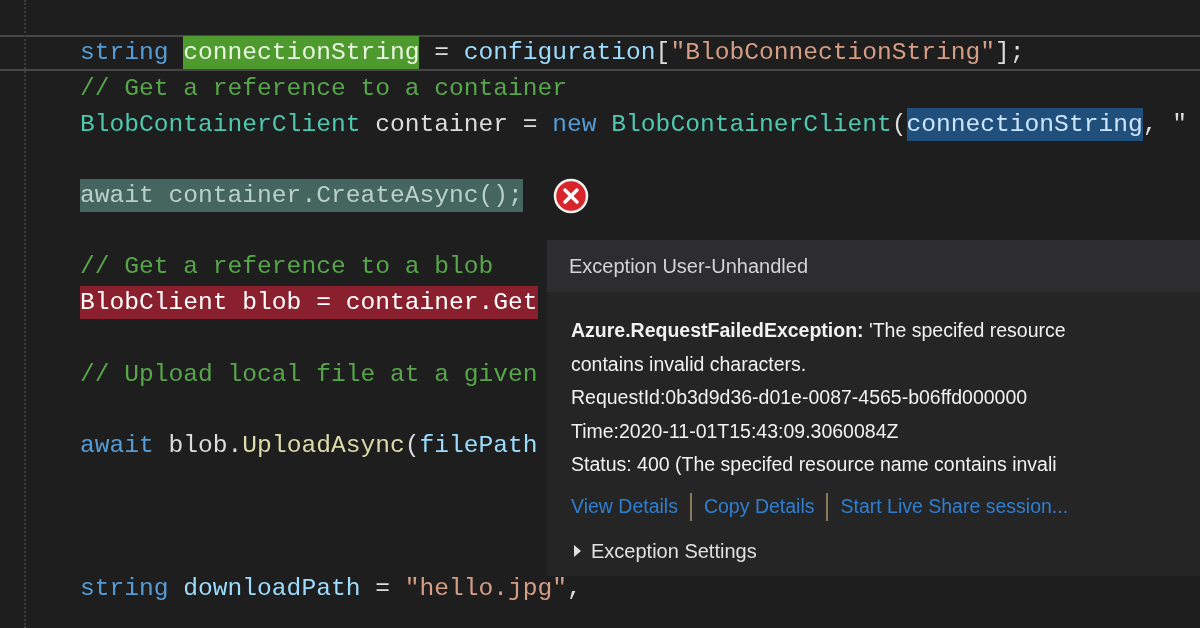  I want to click on code-token: "BlobConnectionString", so click(833, 53).